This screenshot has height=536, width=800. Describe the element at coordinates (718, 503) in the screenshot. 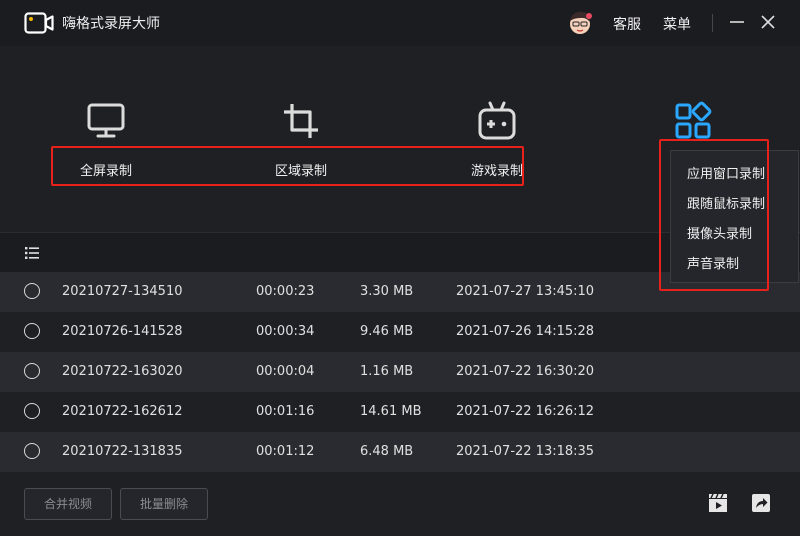

I see `video-editor-icon` at that location.